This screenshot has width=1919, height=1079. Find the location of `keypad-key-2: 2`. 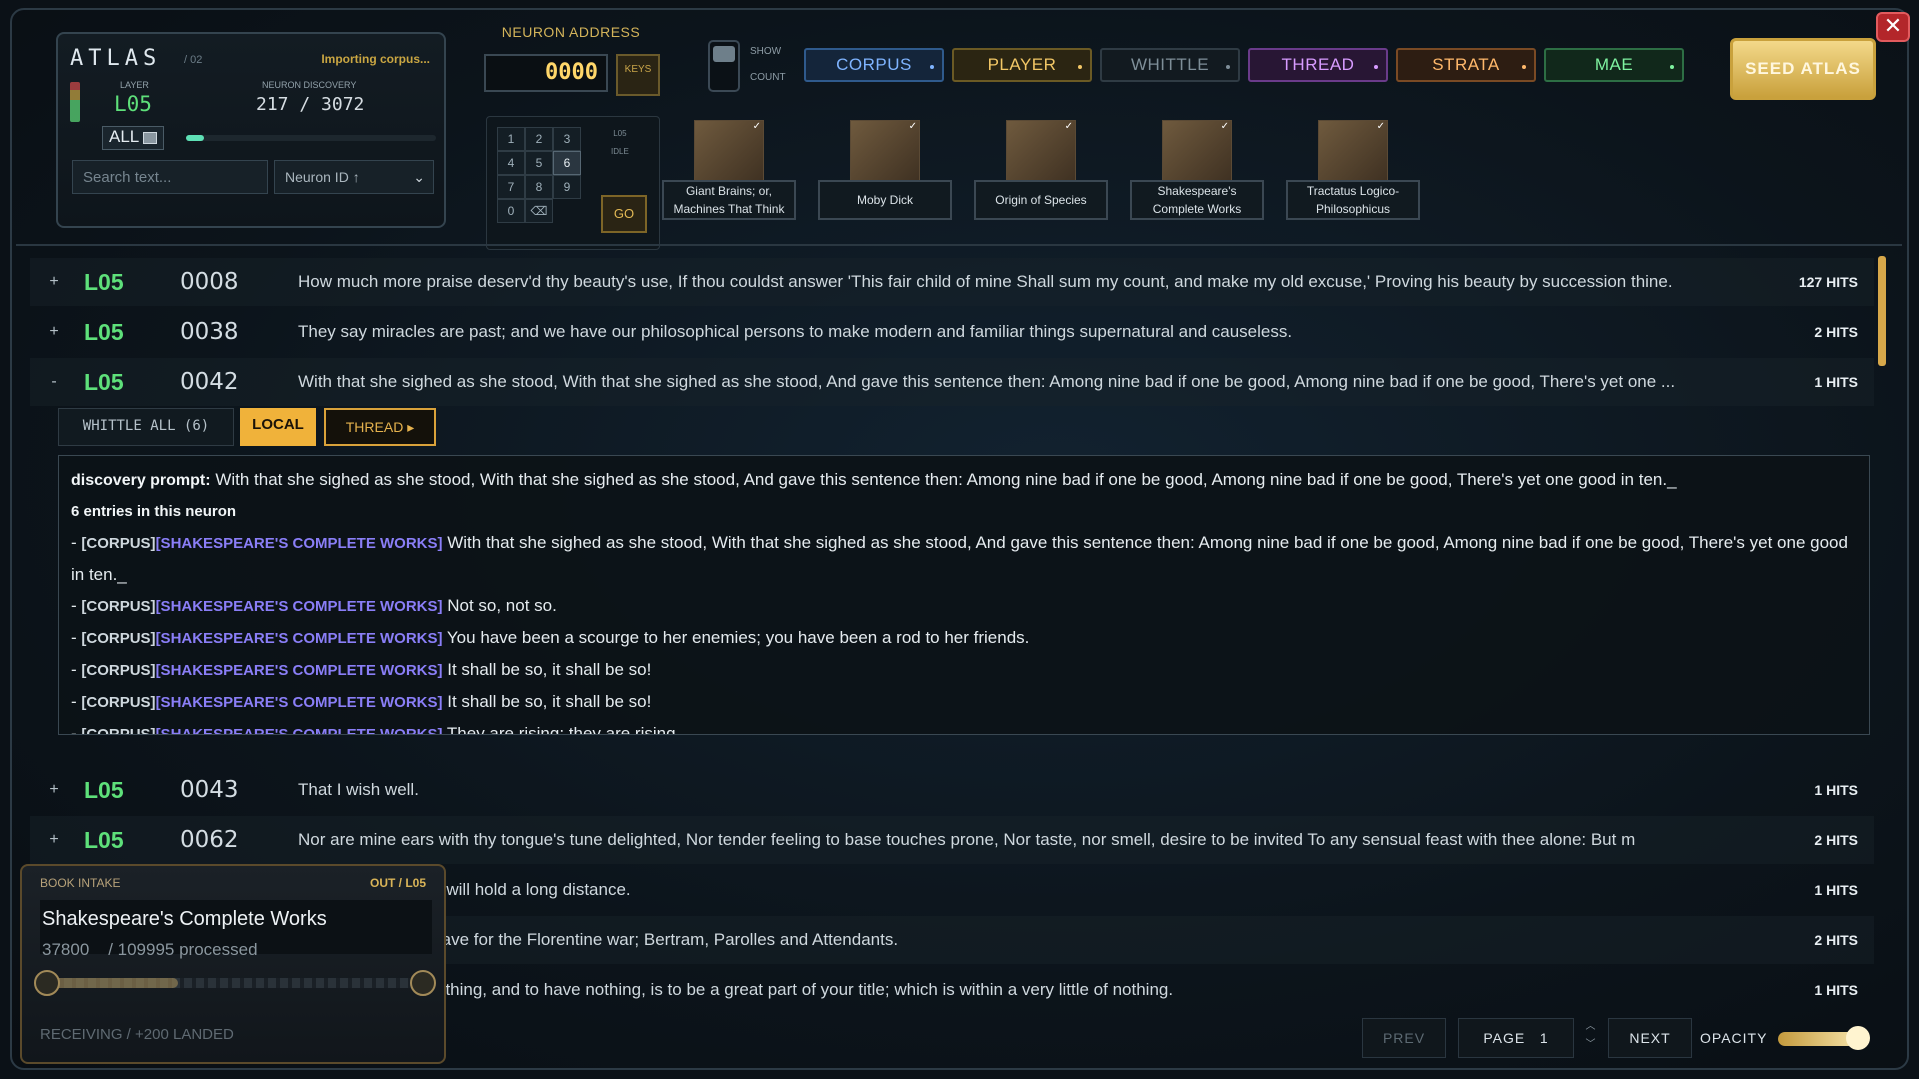

keypad-key-2: 2 is located at coordinates (539, 139).